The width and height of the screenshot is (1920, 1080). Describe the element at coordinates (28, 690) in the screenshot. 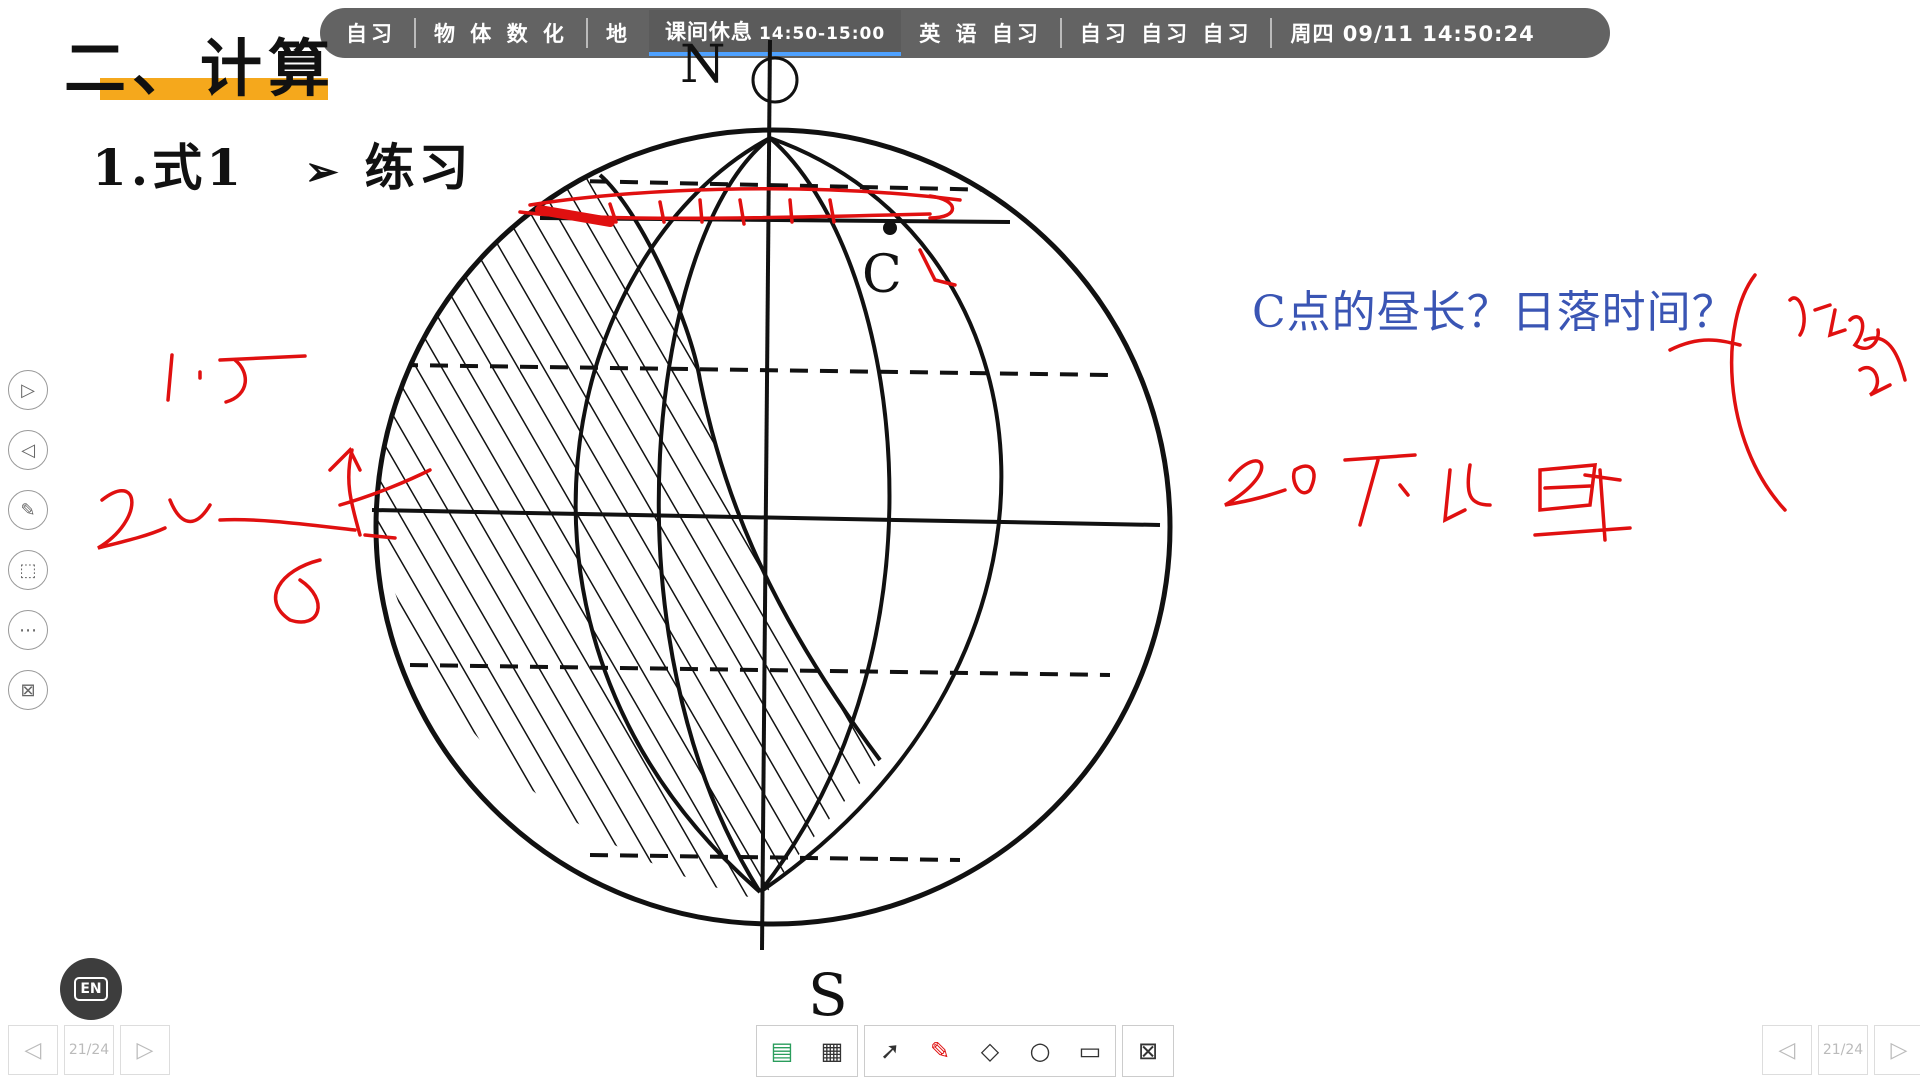

I see `exit-screen-icon: ⊠` at that location.